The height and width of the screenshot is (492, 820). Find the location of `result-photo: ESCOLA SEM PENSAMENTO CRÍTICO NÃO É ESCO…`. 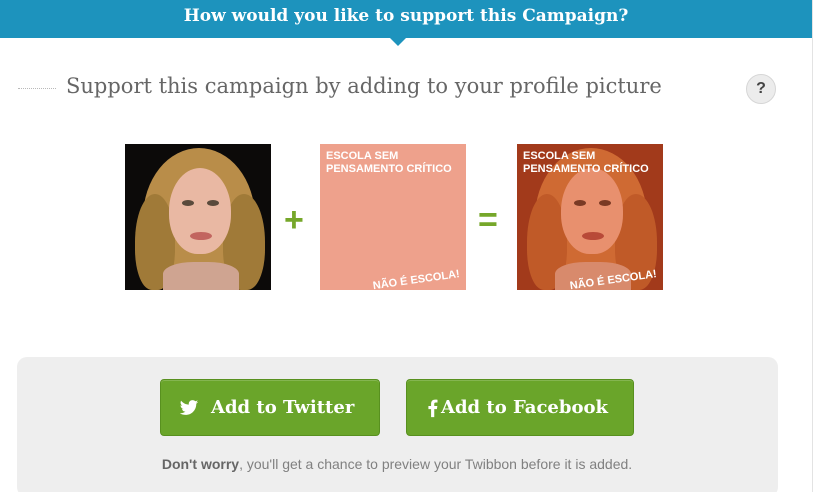

result-photo: ESCOLA SEM PENSAMENTO CRÍTICO NÃO É ESCO… is located at coordinates (590, 217).